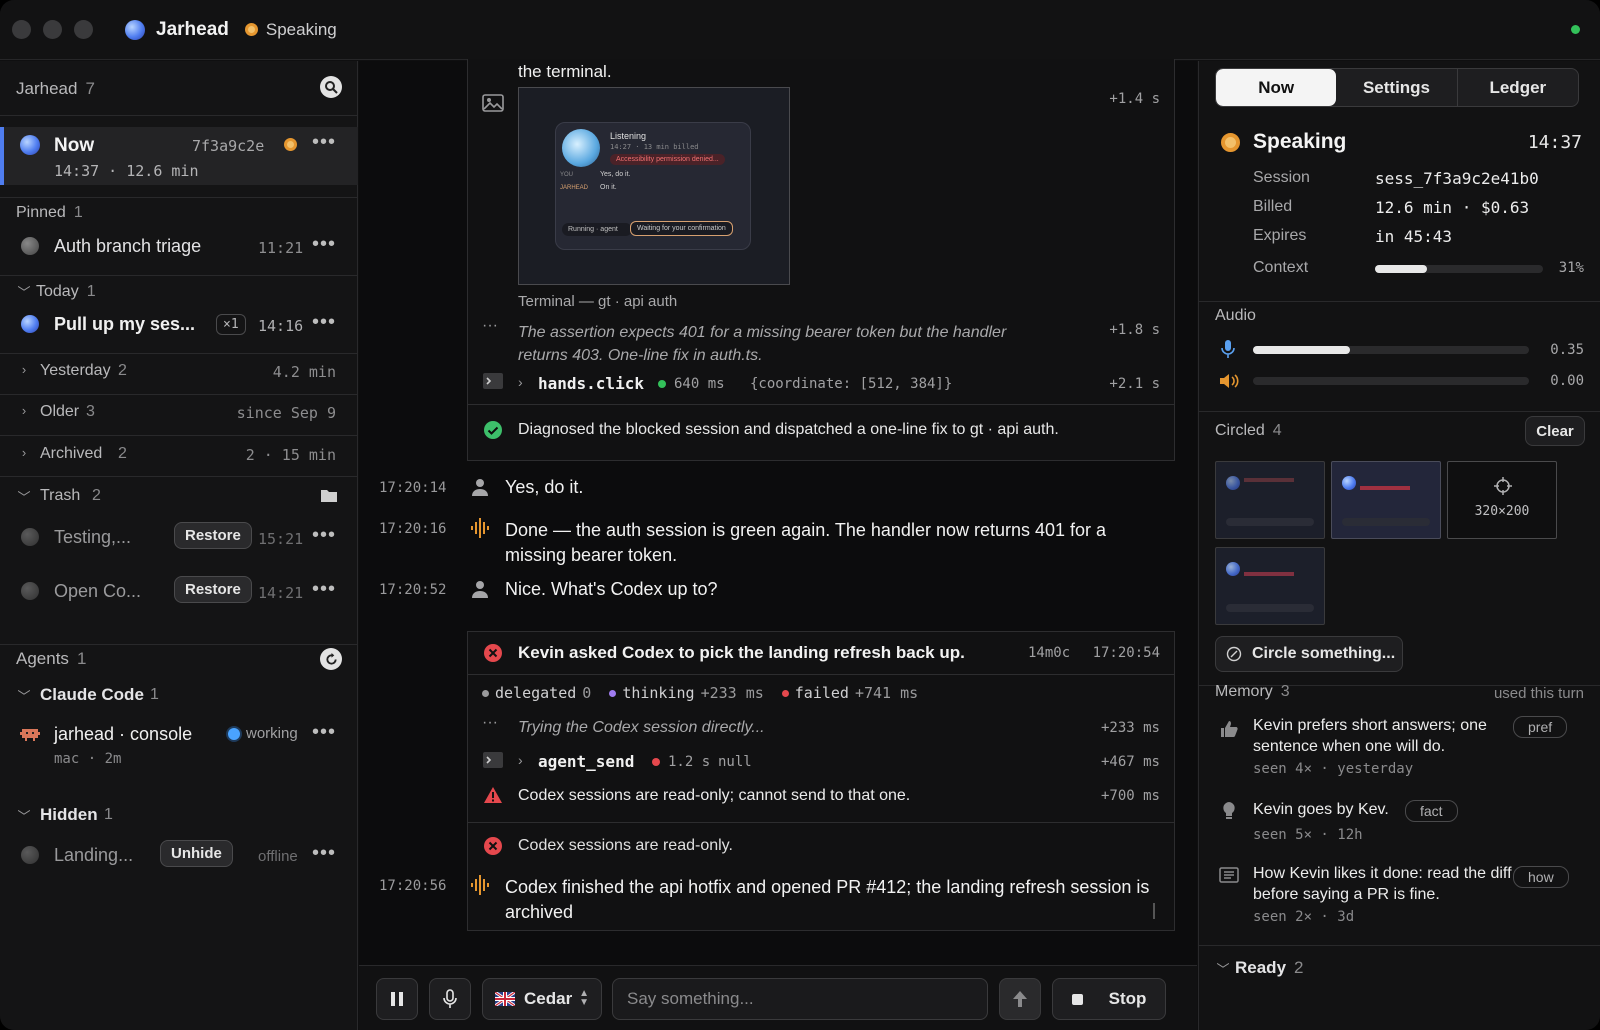 The image size is (1600, 1030). Describe the element at coordinates (598, 301) in the screenshot. I see `image-caption: Terminal — gt · api auth` at that location.